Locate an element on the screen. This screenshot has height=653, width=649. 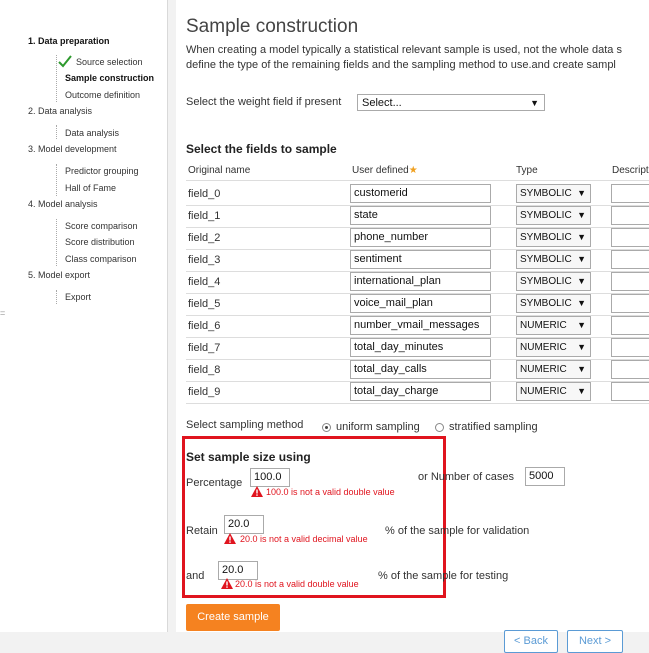
original-name-cell: field_0 is located at coordinates (204, 194).